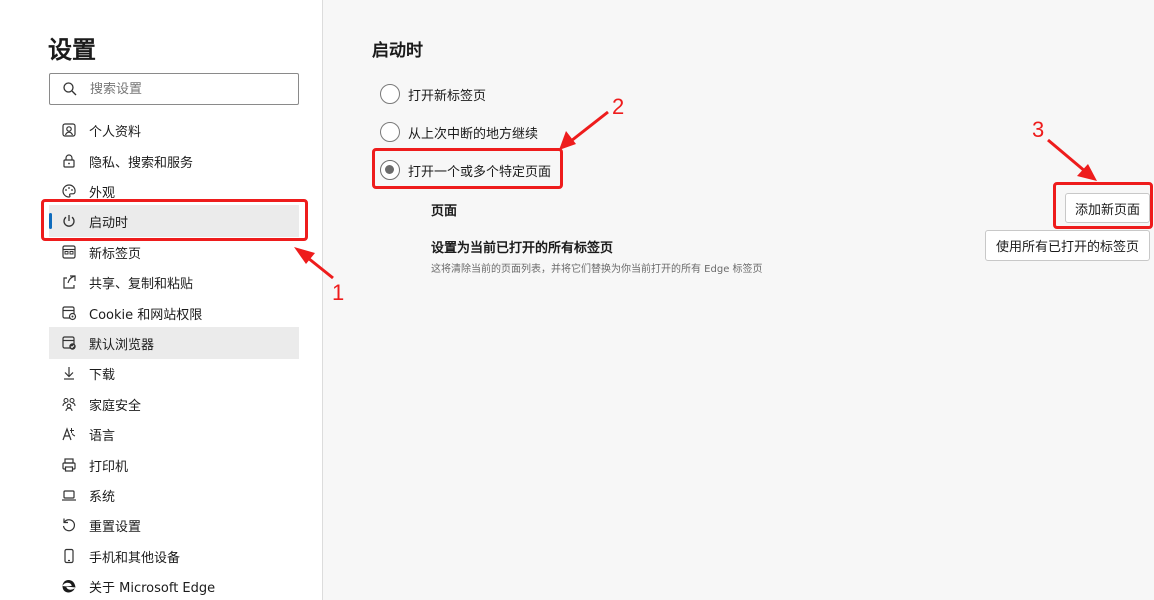 The width and height of the screenshot is (1154, 600). Describe the element at coordinates (618, 106) in the screenshot. I see `annotation-label-2: 2` at that location.